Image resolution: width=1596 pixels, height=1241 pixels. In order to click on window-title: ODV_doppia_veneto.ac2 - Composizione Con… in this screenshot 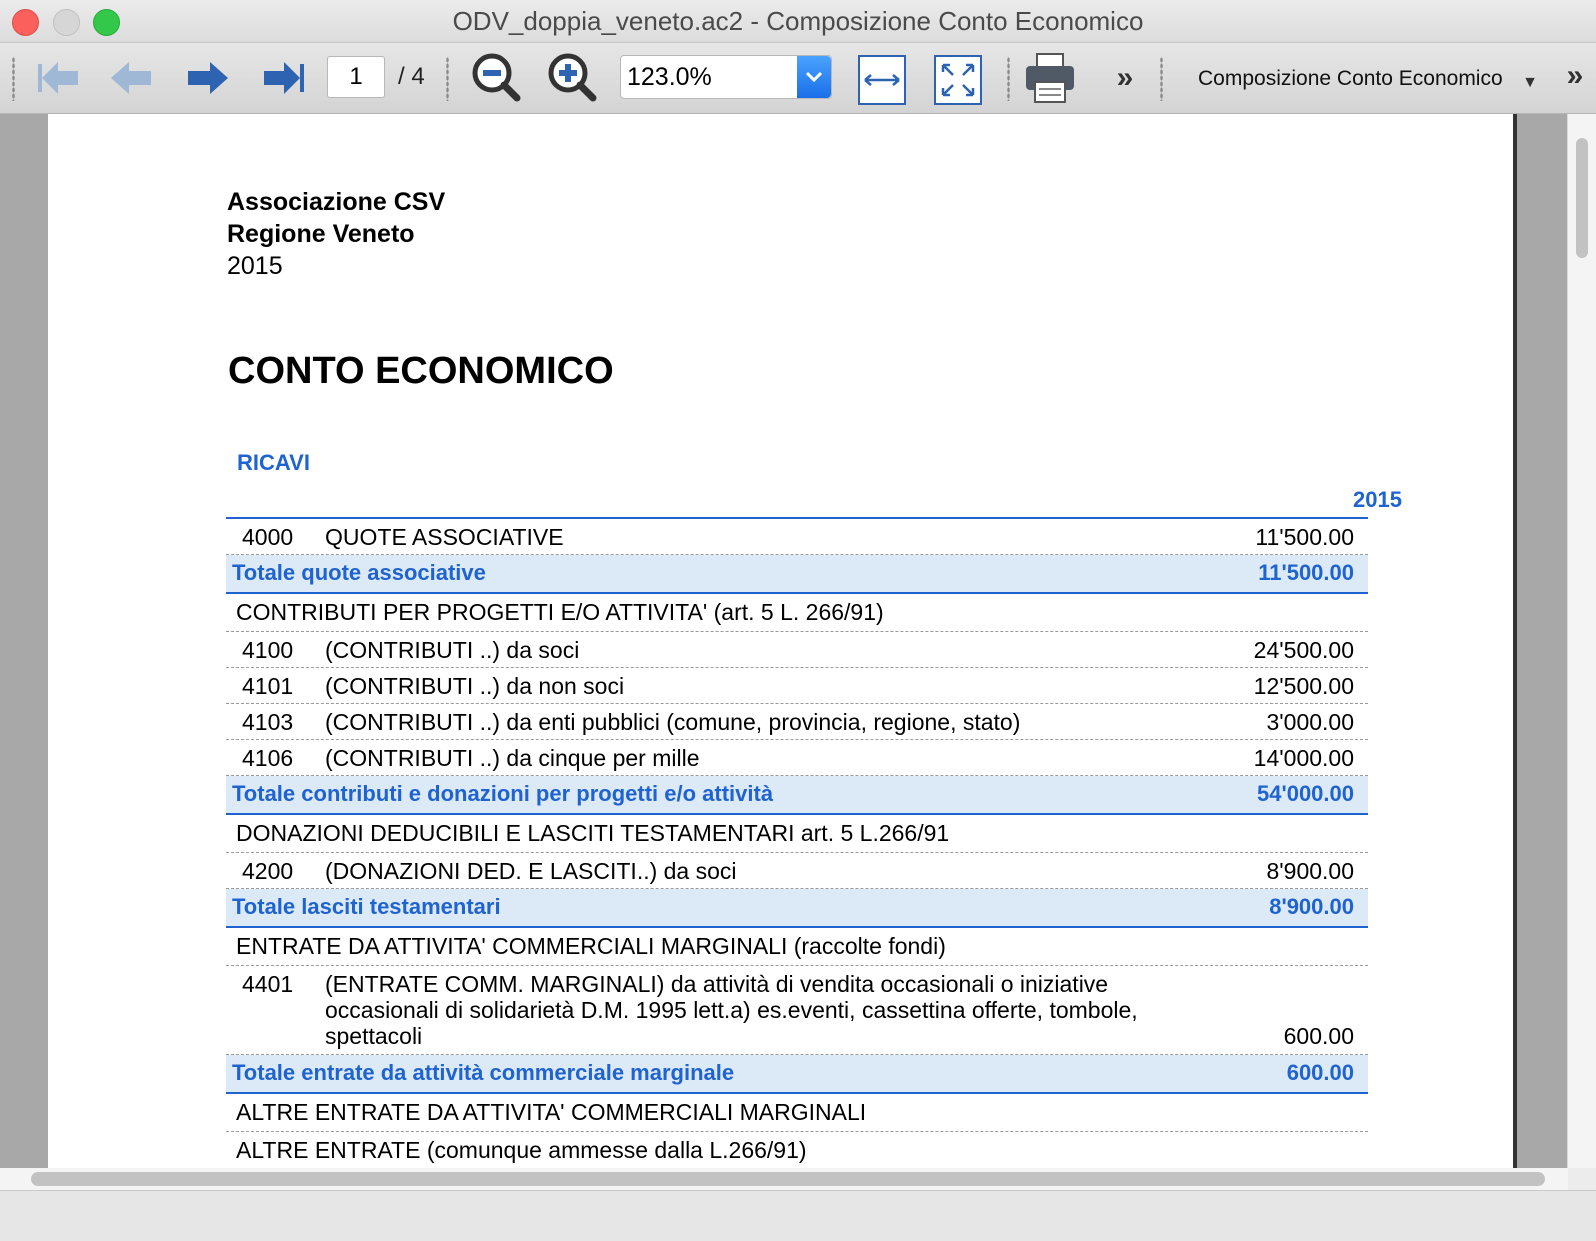, I will do `click(798, 21)`.